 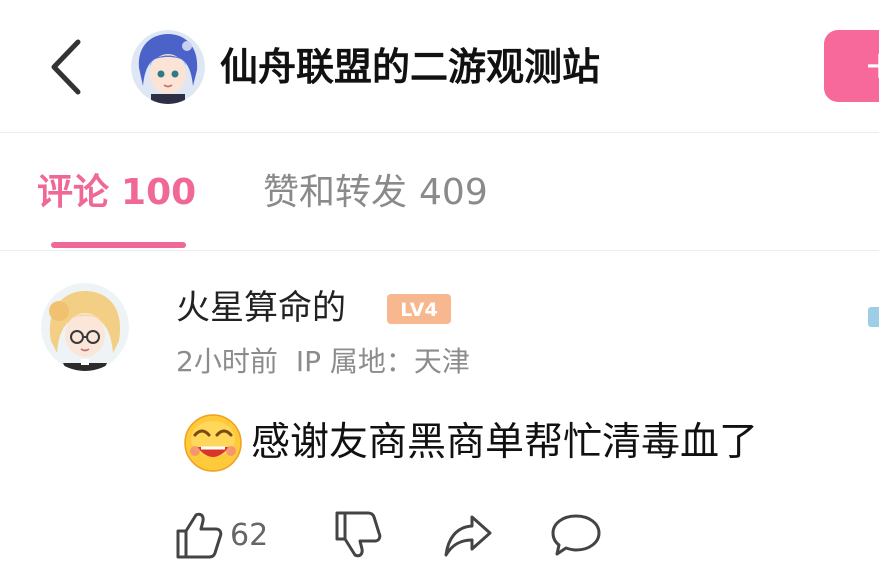 I want to click on comment-bubble-icon, so click(x=576, y=535).